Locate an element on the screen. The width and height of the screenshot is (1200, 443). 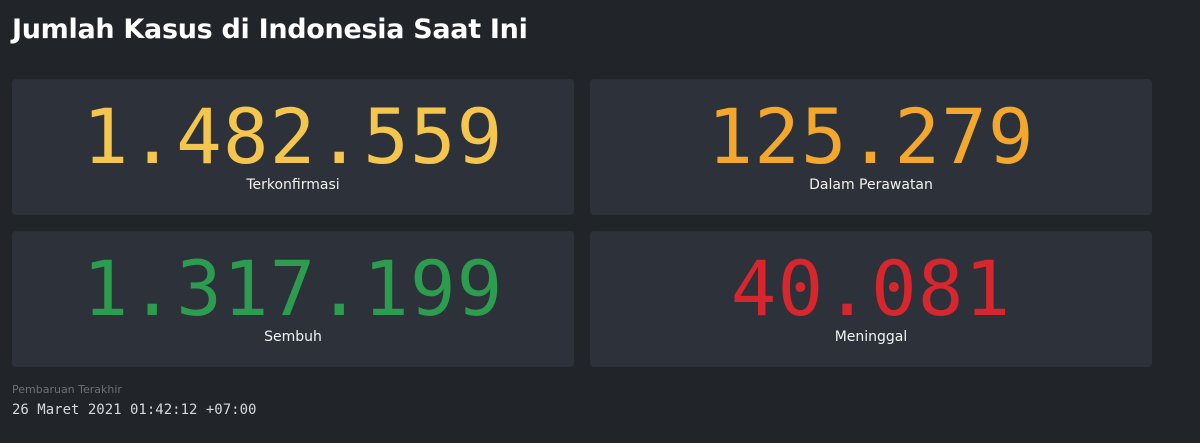
confirmed-count: 1.482.559 is located at coordinates (293, 136).